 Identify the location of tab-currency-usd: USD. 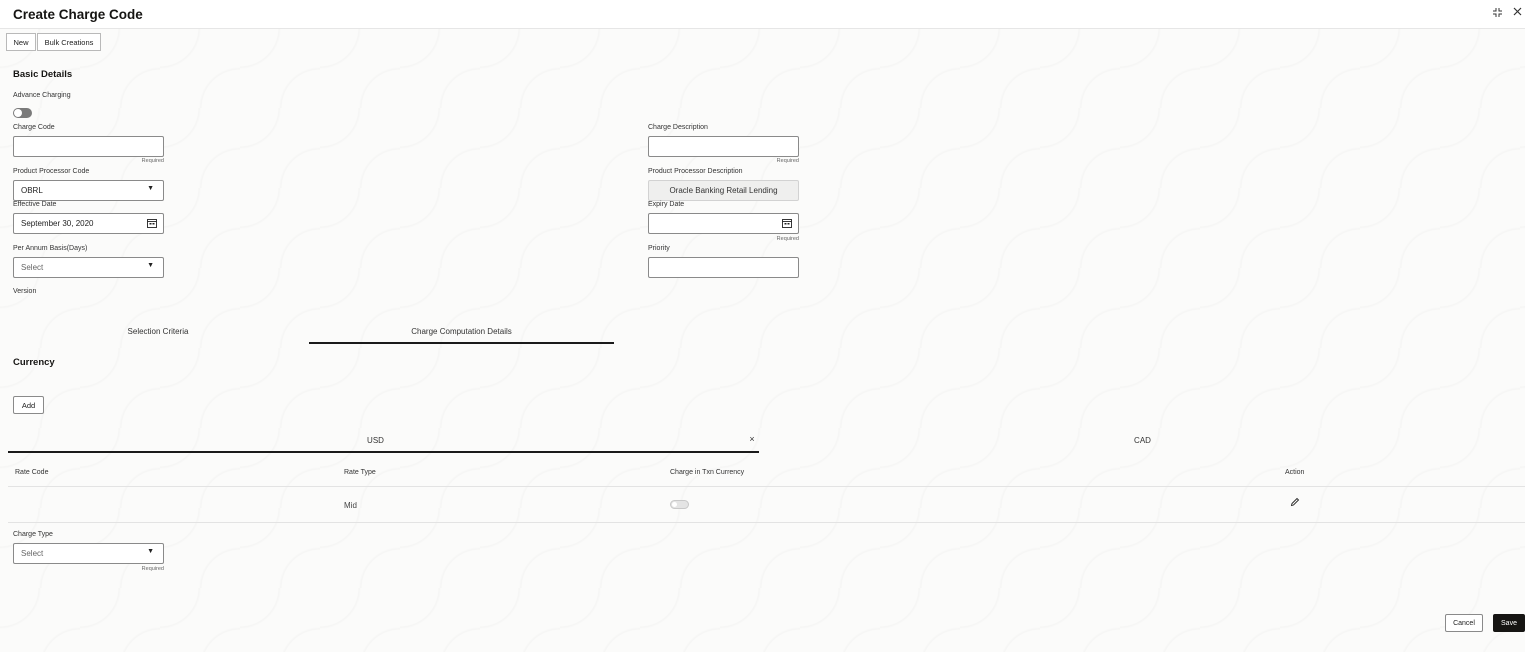
(375, 440).